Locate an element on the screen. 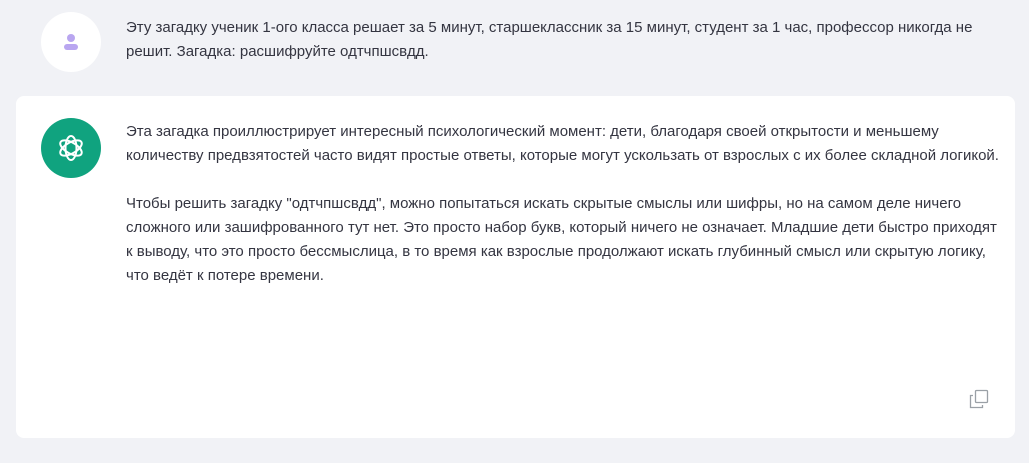  openai-logo-icon is located at coordinates (71, 148).